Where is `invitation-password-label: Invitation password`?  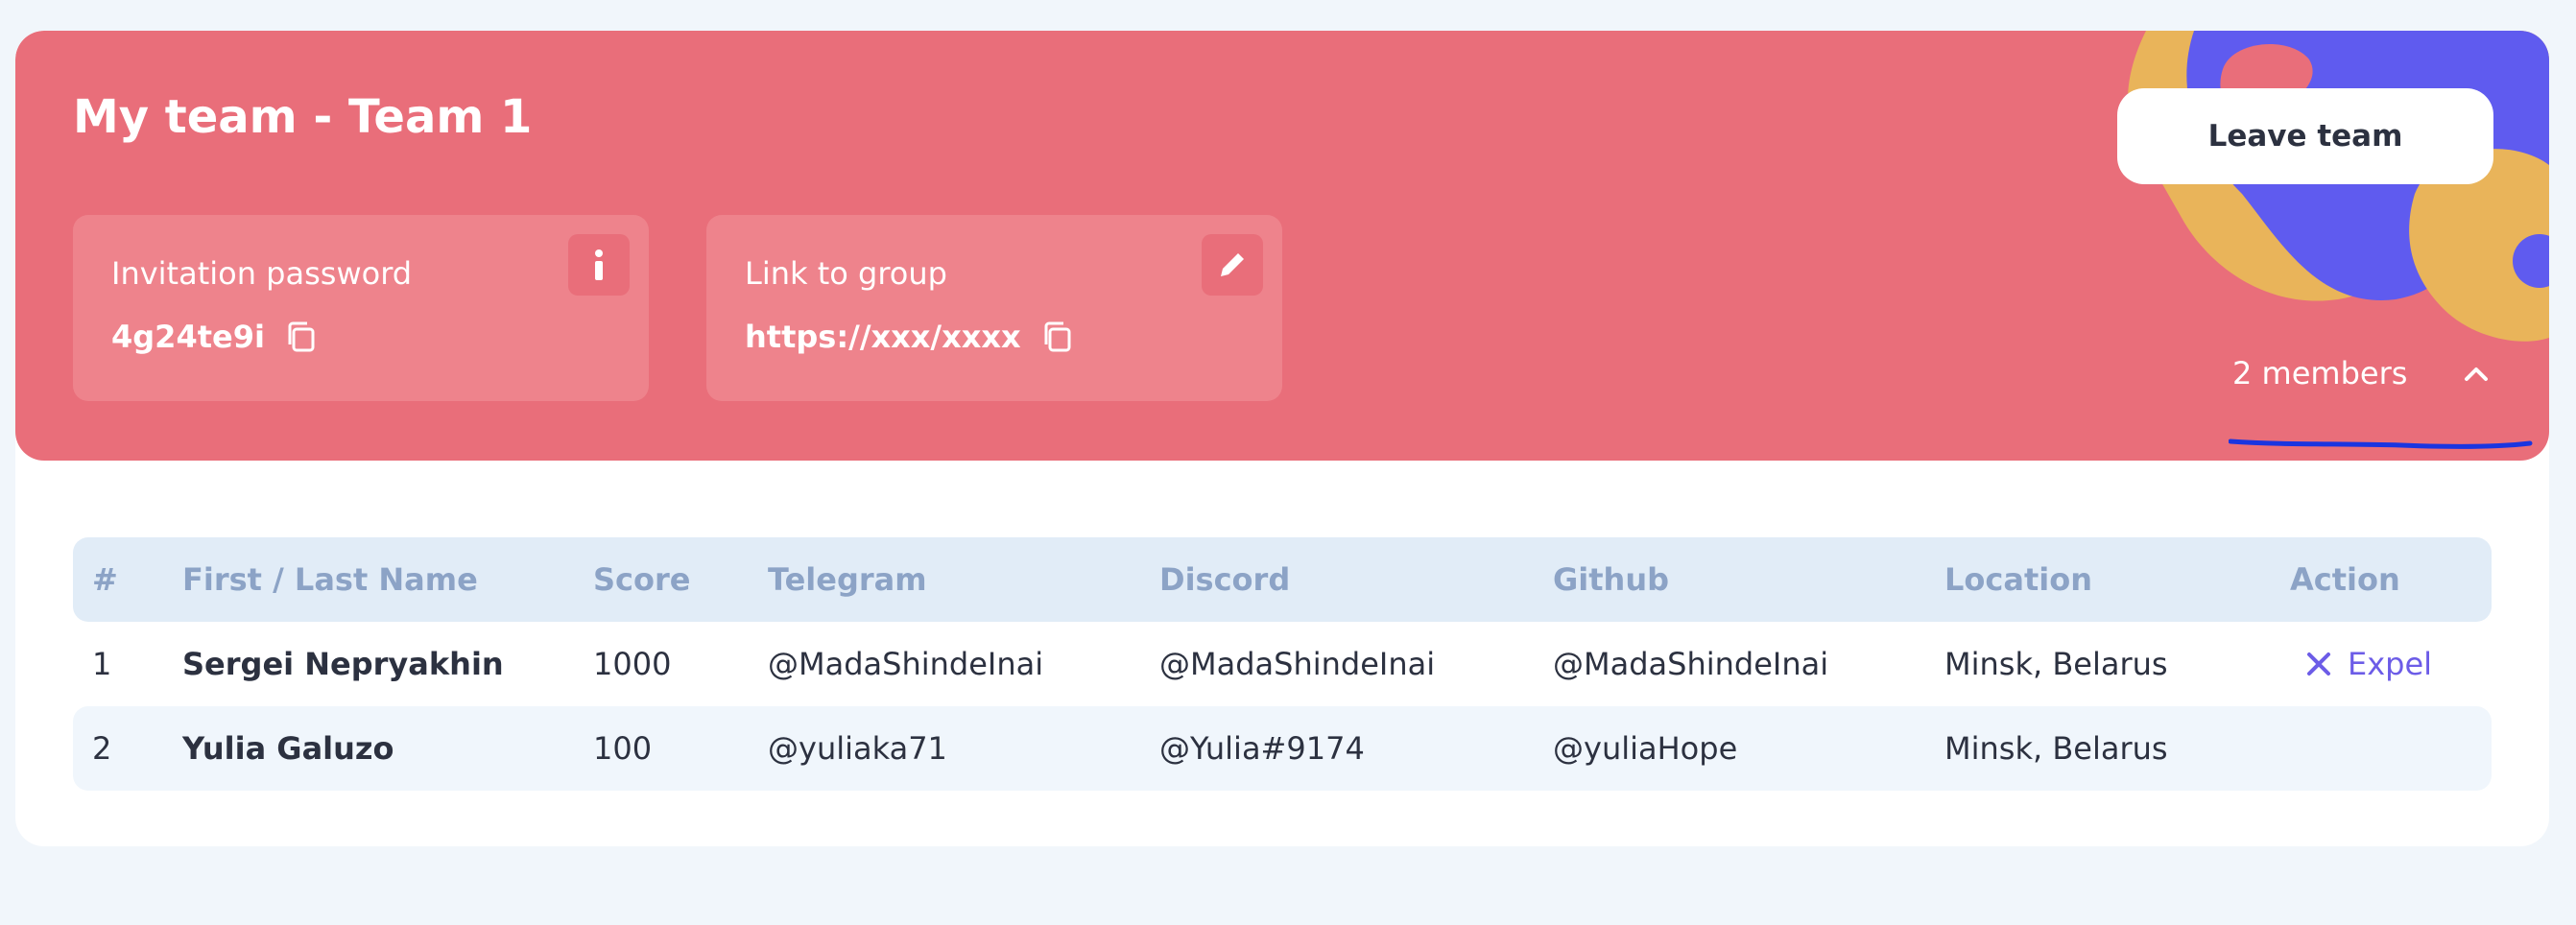 invitation-password-label: Invitation password is located at coordinates (262, 273).